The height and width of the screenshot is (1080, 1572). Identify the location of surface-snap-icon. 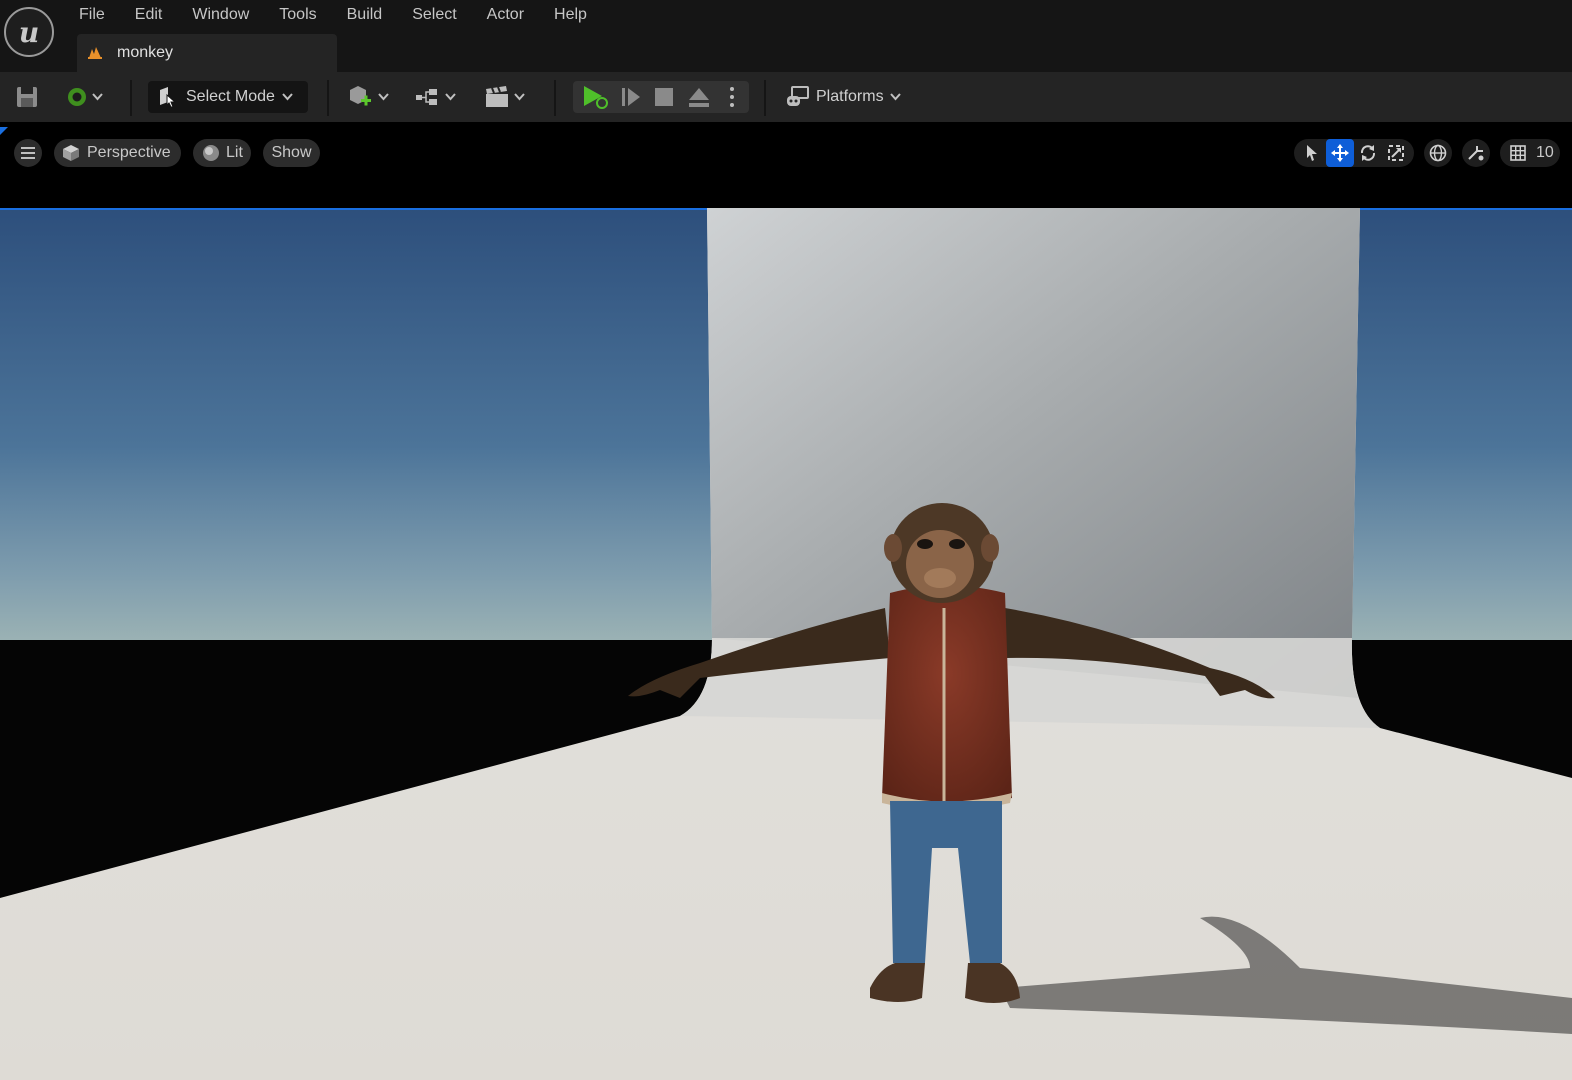
(1476, 153).